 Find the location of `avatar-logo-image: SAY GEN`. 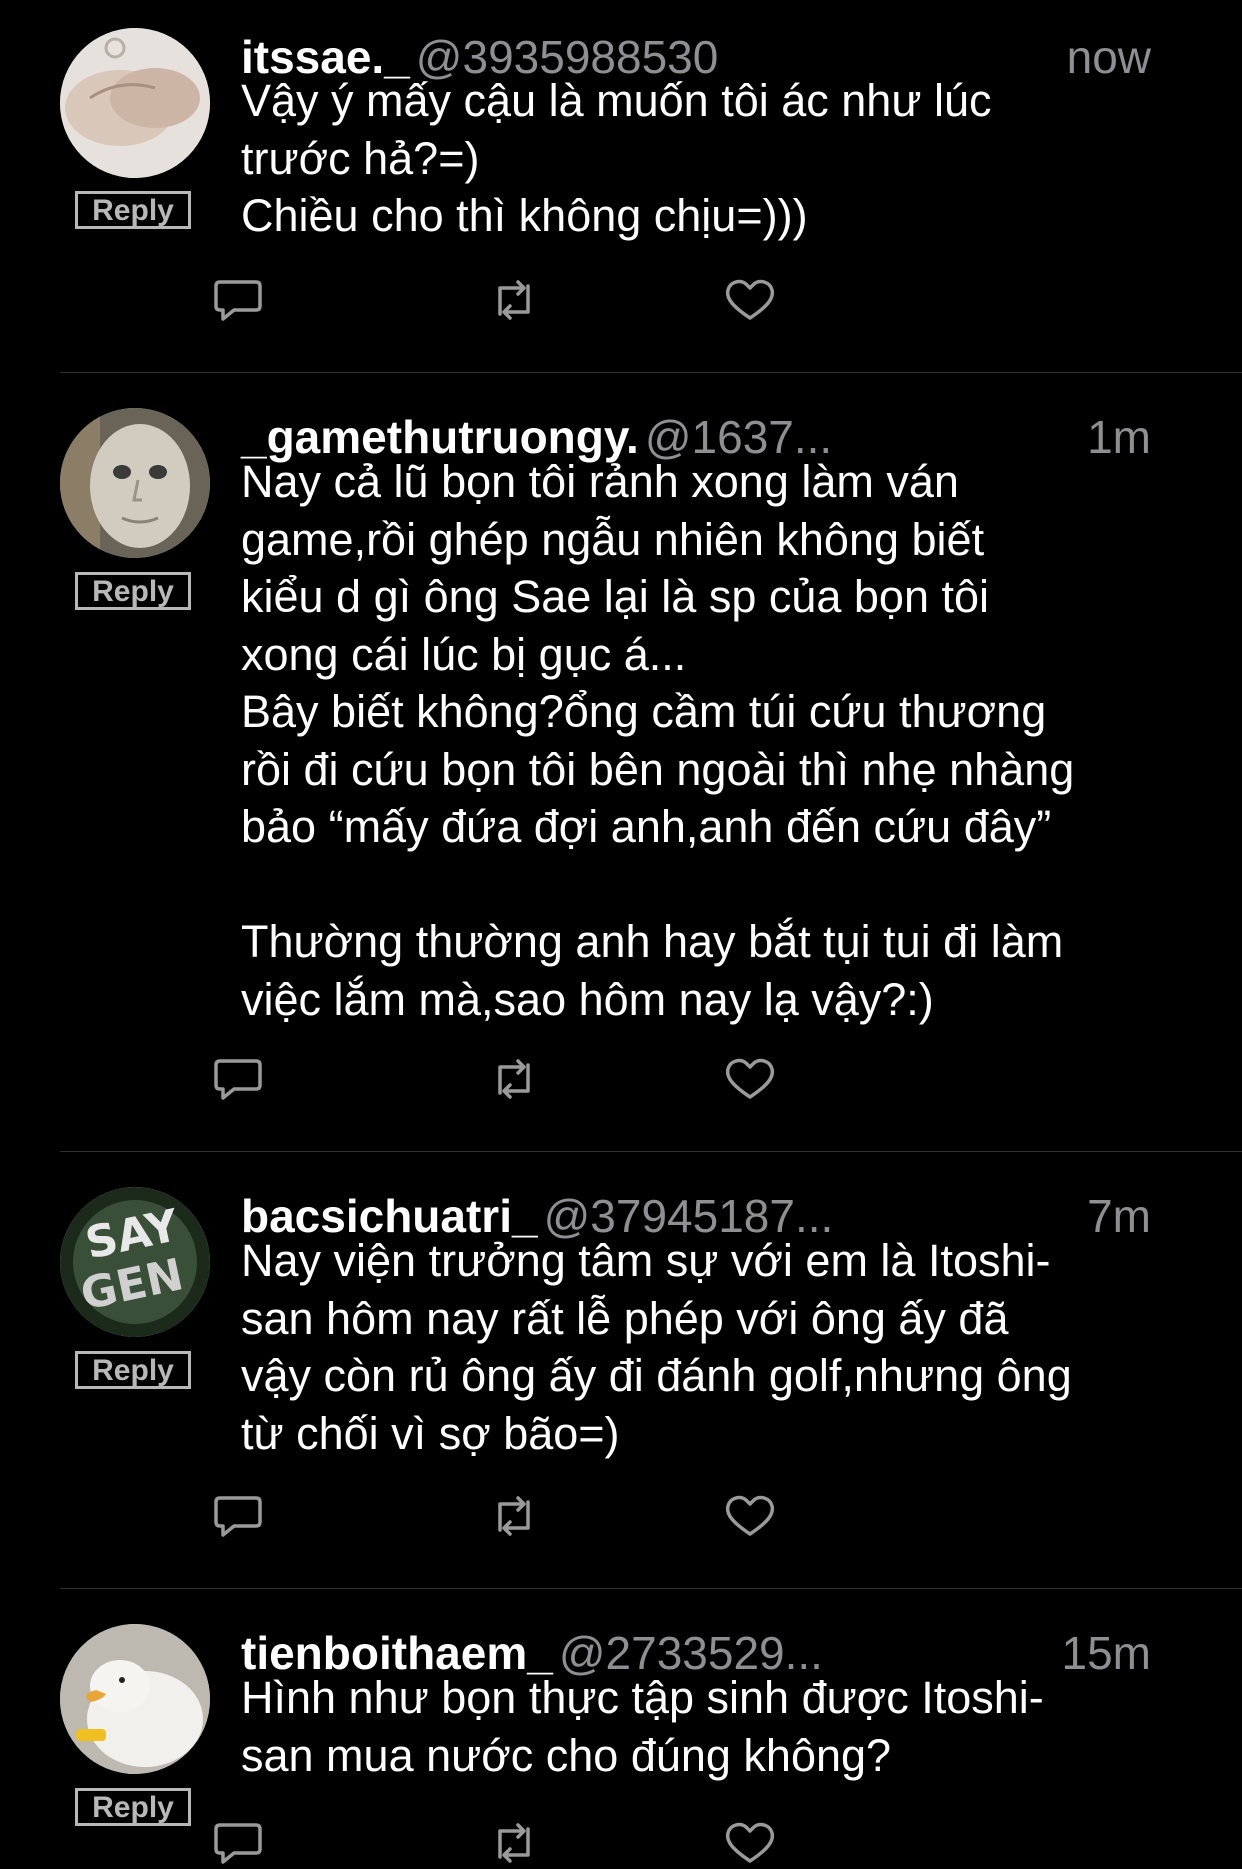

avatar-logo-image: SAY GEN is located at coordinates (135, 1262).